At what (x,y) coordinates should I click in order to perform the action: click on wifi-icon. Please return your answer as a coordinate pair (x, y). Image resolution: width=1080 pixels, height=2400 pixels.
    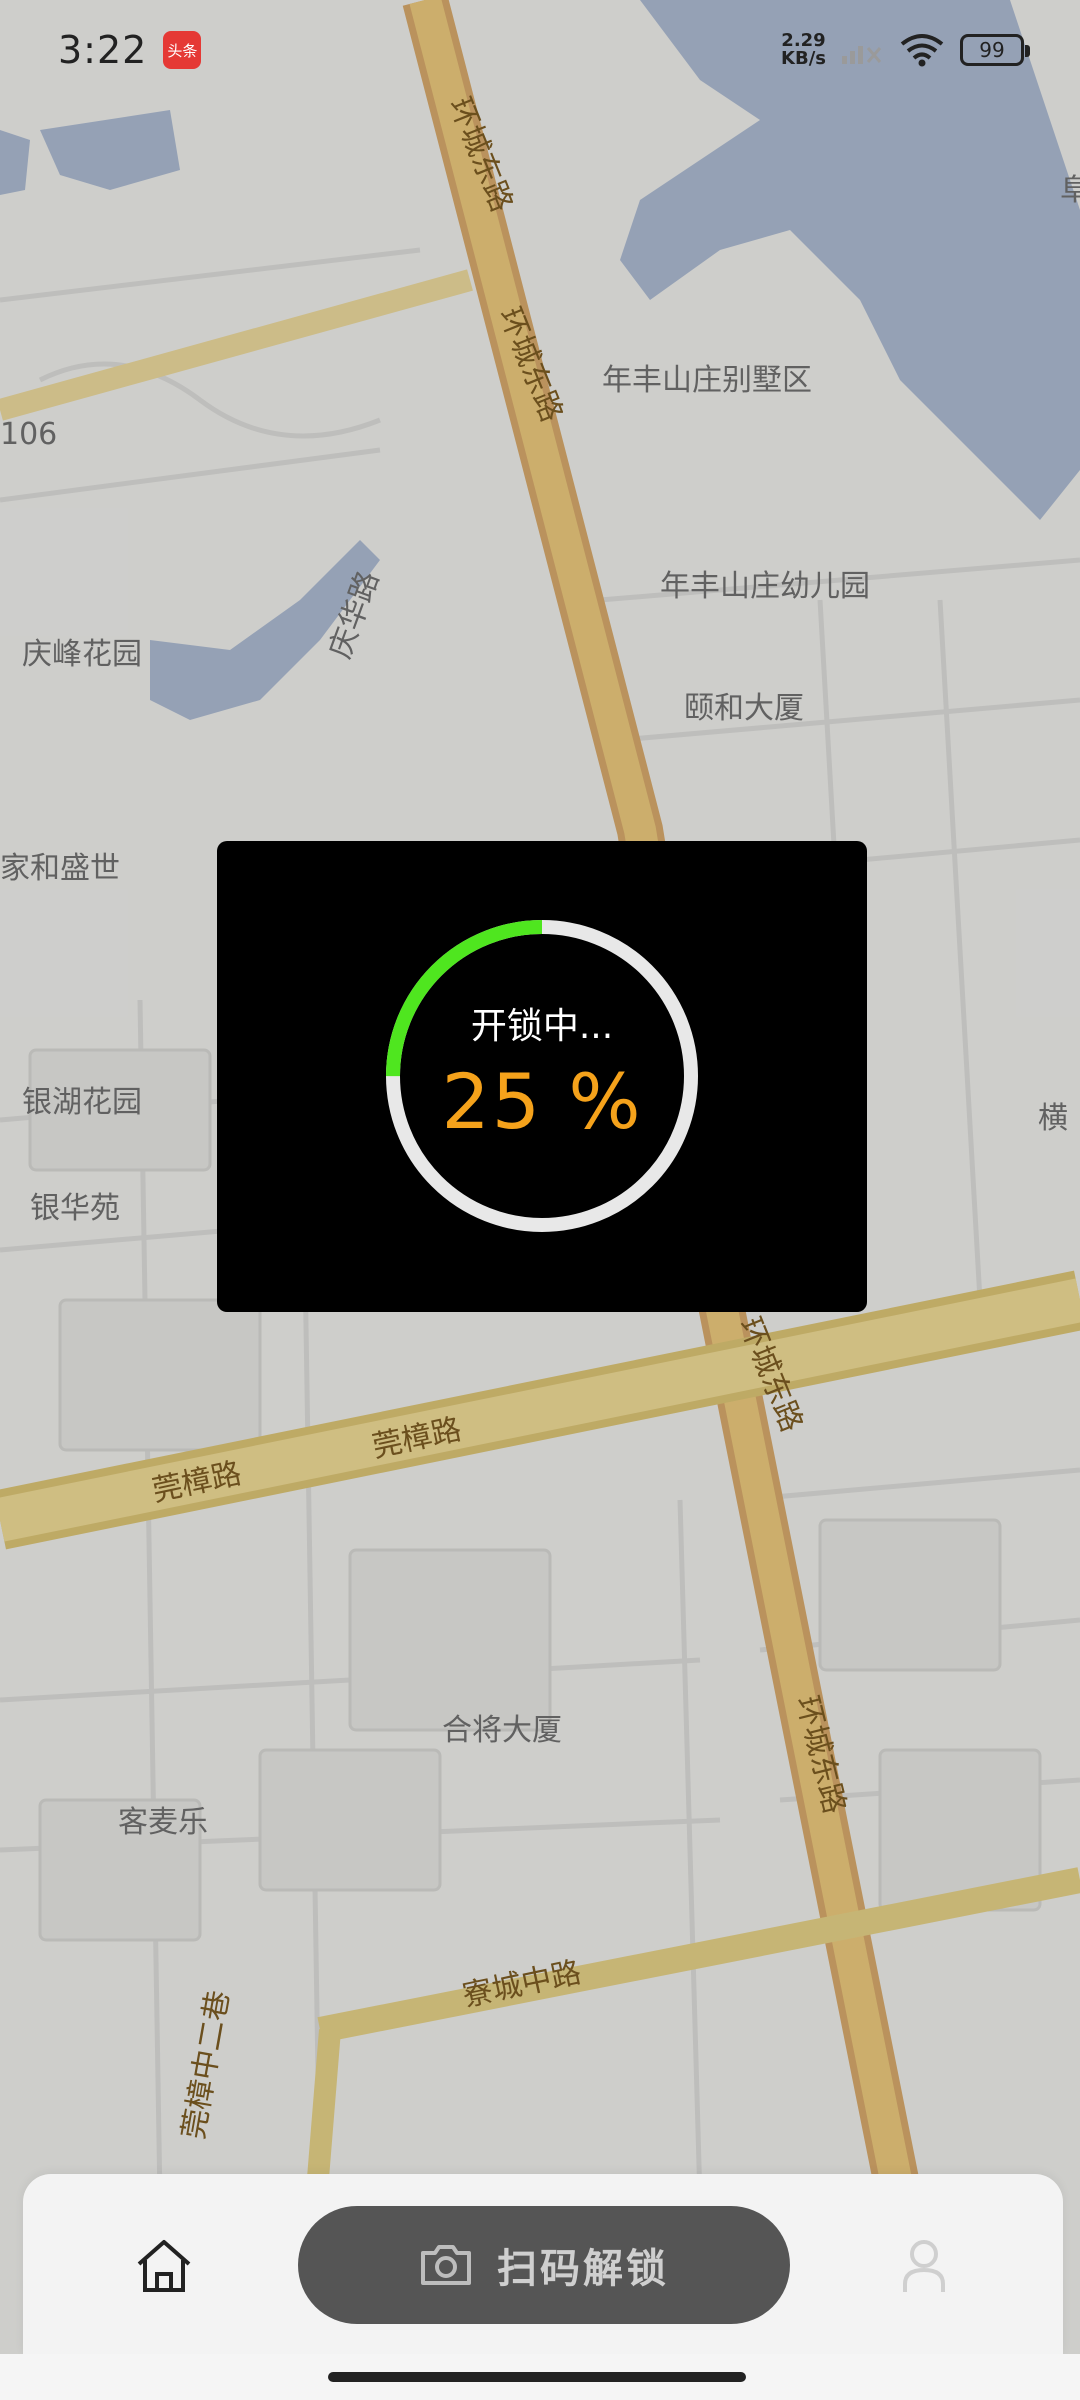
    Looking at the image, I should click on (922, 50).